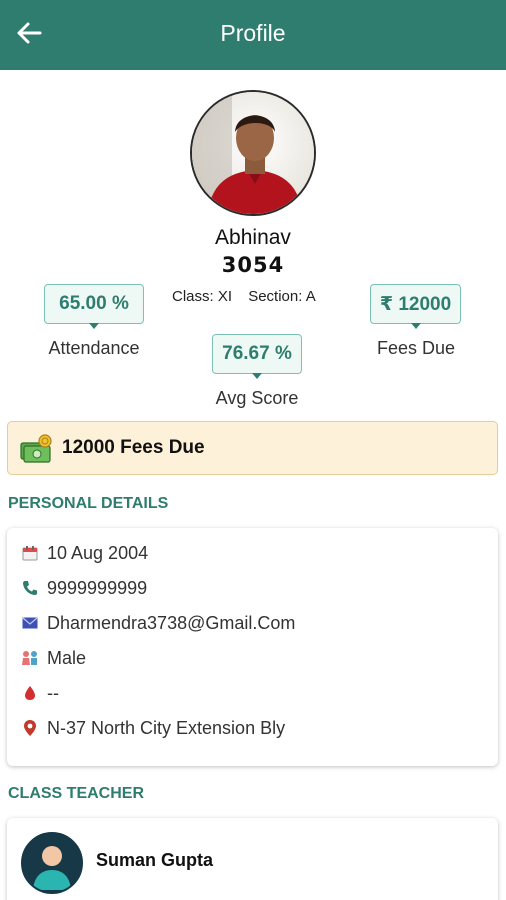 The width and height of the screenshot is (506, 900). I want to click on blood-drop-icon, so click(30, 693).